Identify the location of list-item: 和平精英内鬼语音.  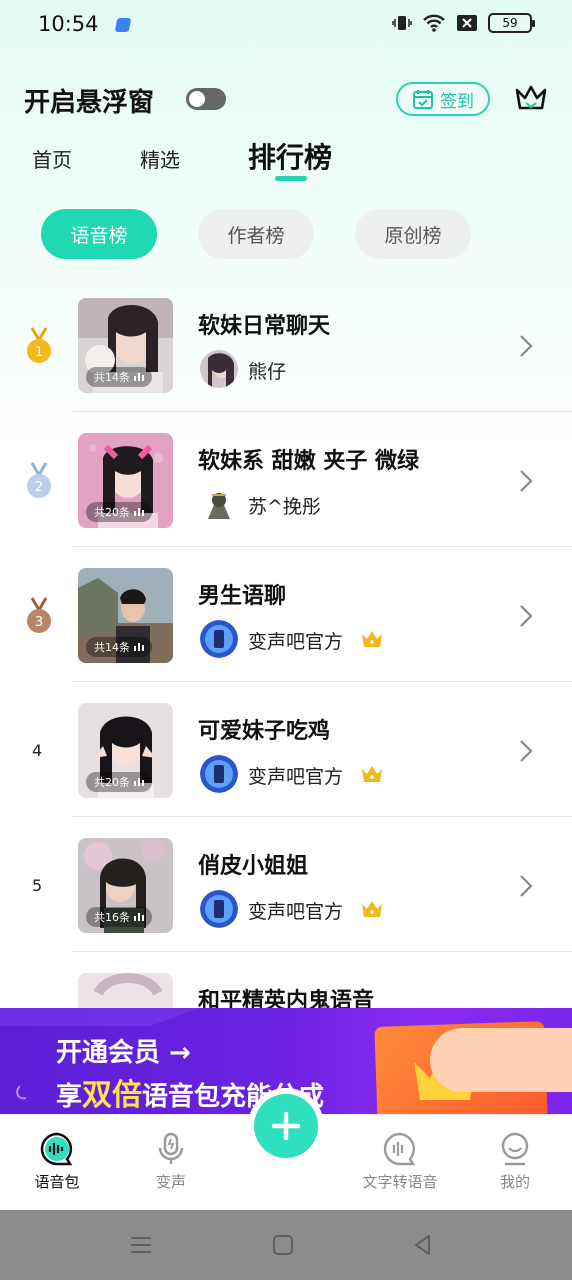
(286, 991).